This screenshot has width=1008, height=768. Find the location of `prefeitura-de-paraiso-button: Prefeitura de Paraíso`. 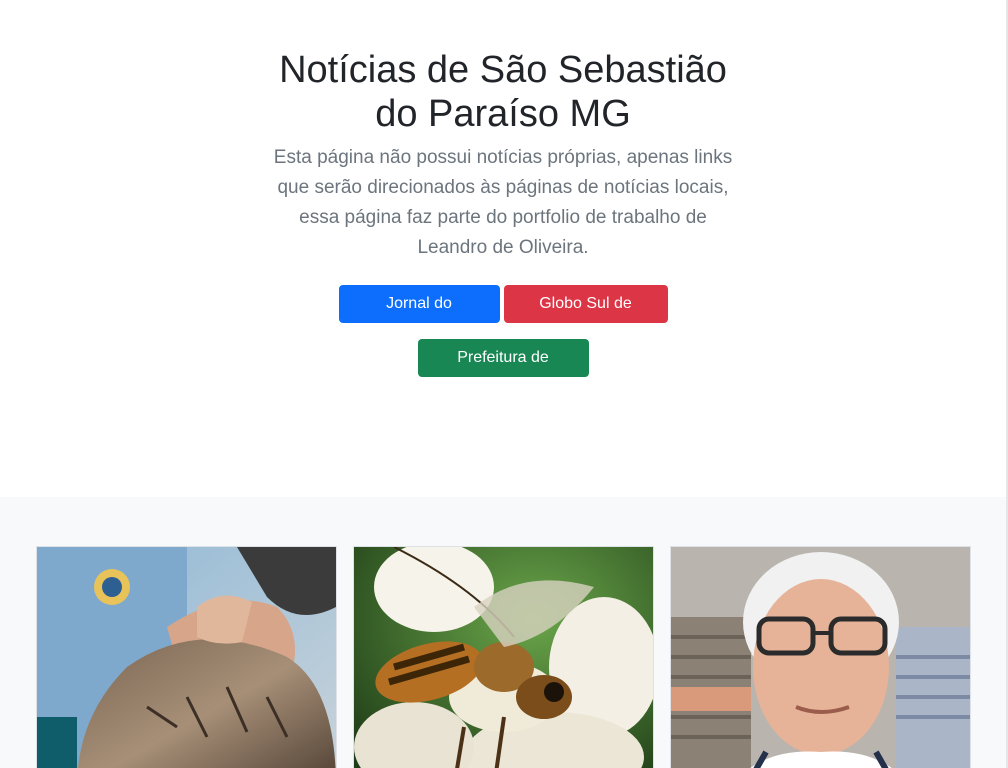

prefeitura-de-paraiso-button: Prefeitura de Paraíso is located at coordinates (503, 371).